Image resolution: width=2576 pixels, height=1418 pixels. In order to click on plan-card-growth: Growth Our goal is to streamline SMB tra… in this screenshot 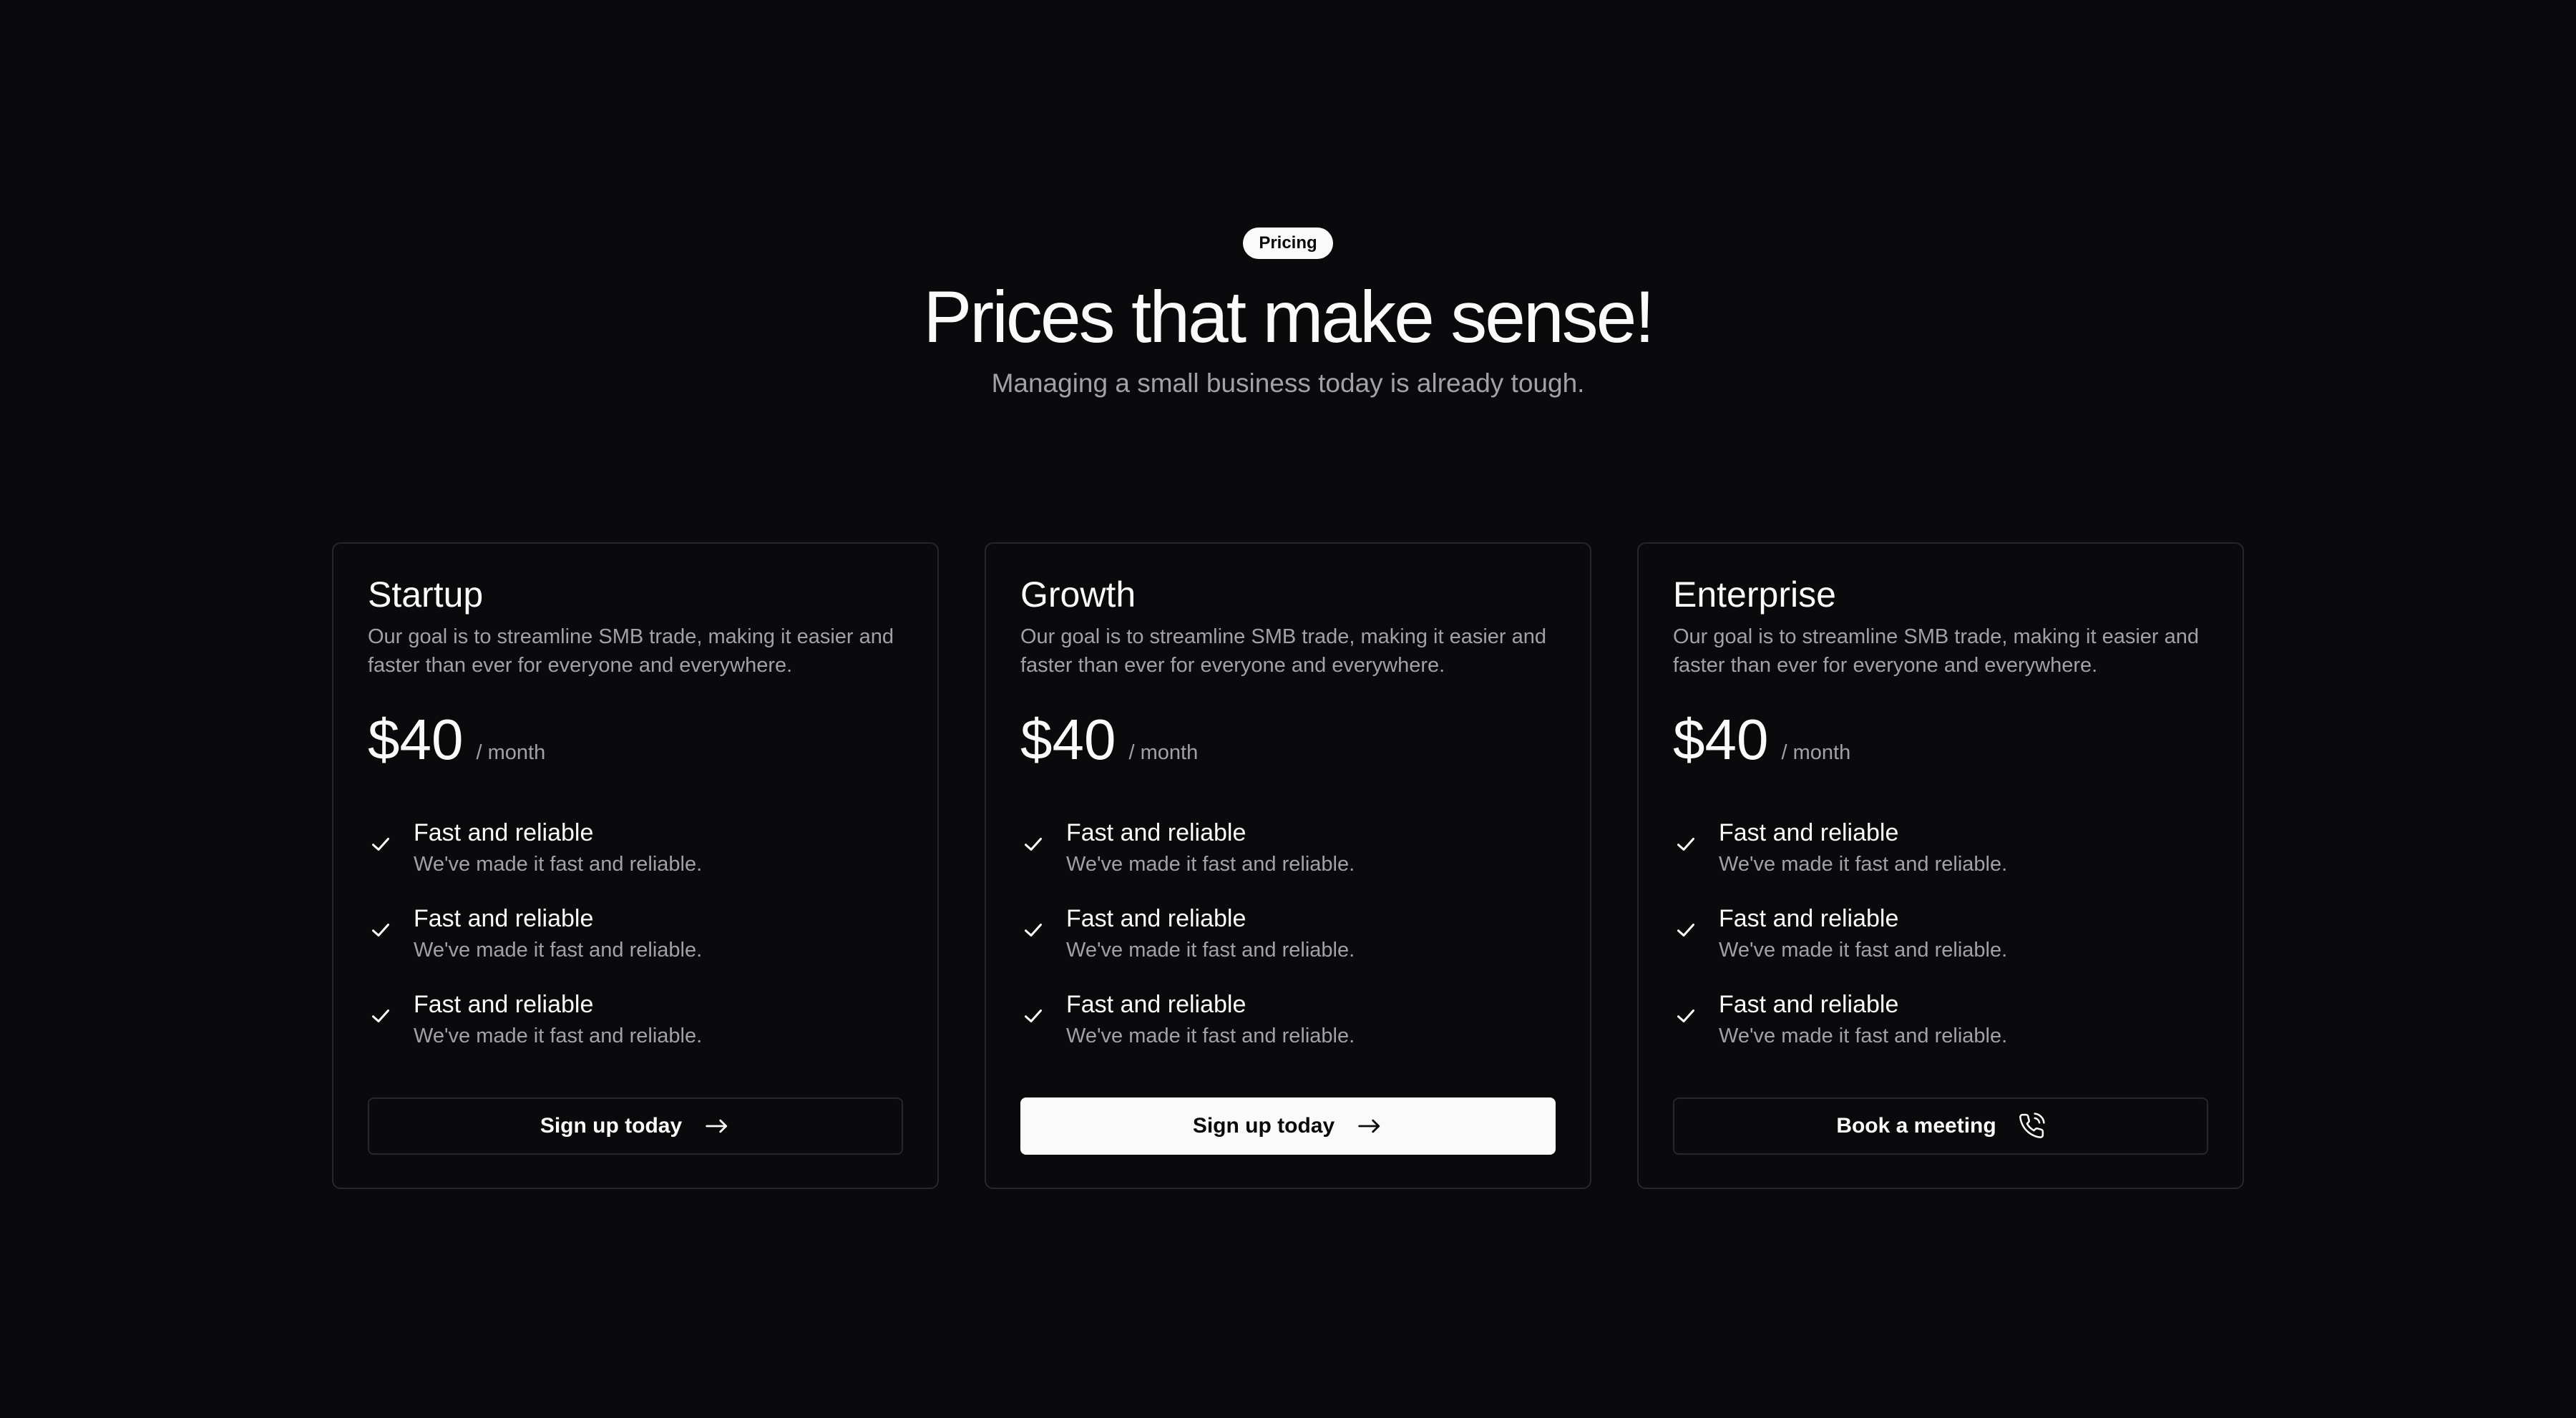, I will do `click(1288, 866)`.